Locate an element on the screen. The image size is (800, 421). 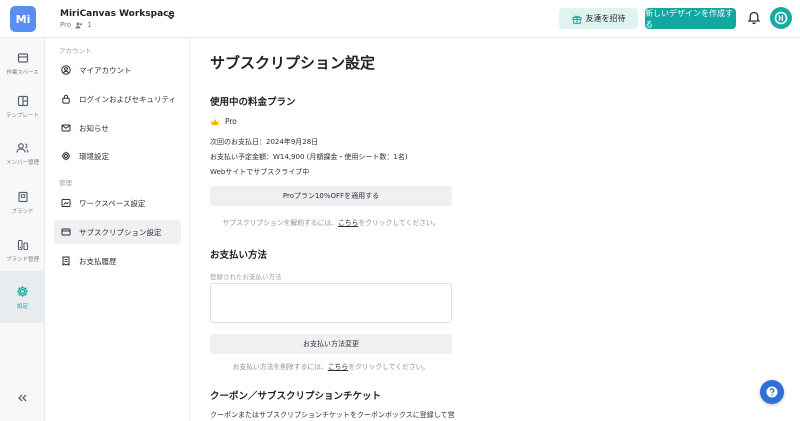
rail-item-label: メンバー管理 is located at coordinates (22, 163).